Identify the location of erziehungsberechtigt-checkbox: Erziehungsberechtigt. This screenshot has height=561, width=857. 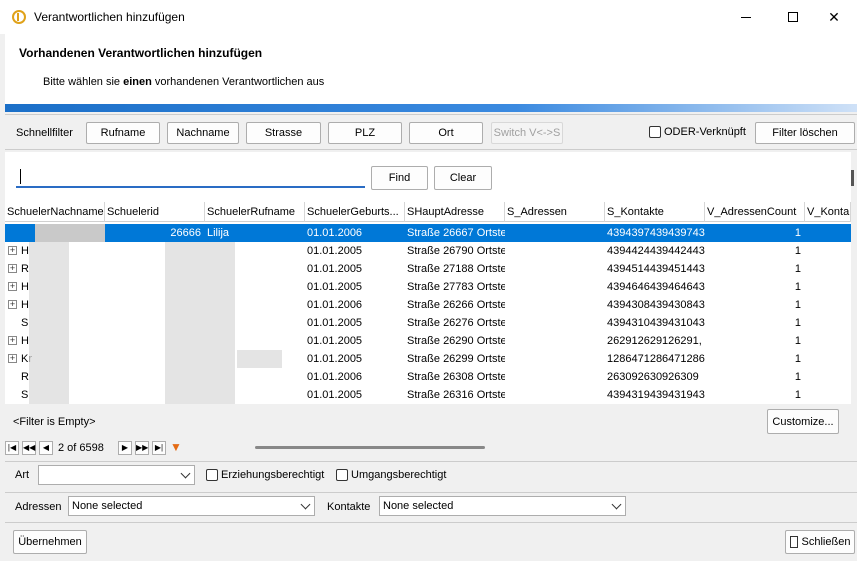
(265, 475).